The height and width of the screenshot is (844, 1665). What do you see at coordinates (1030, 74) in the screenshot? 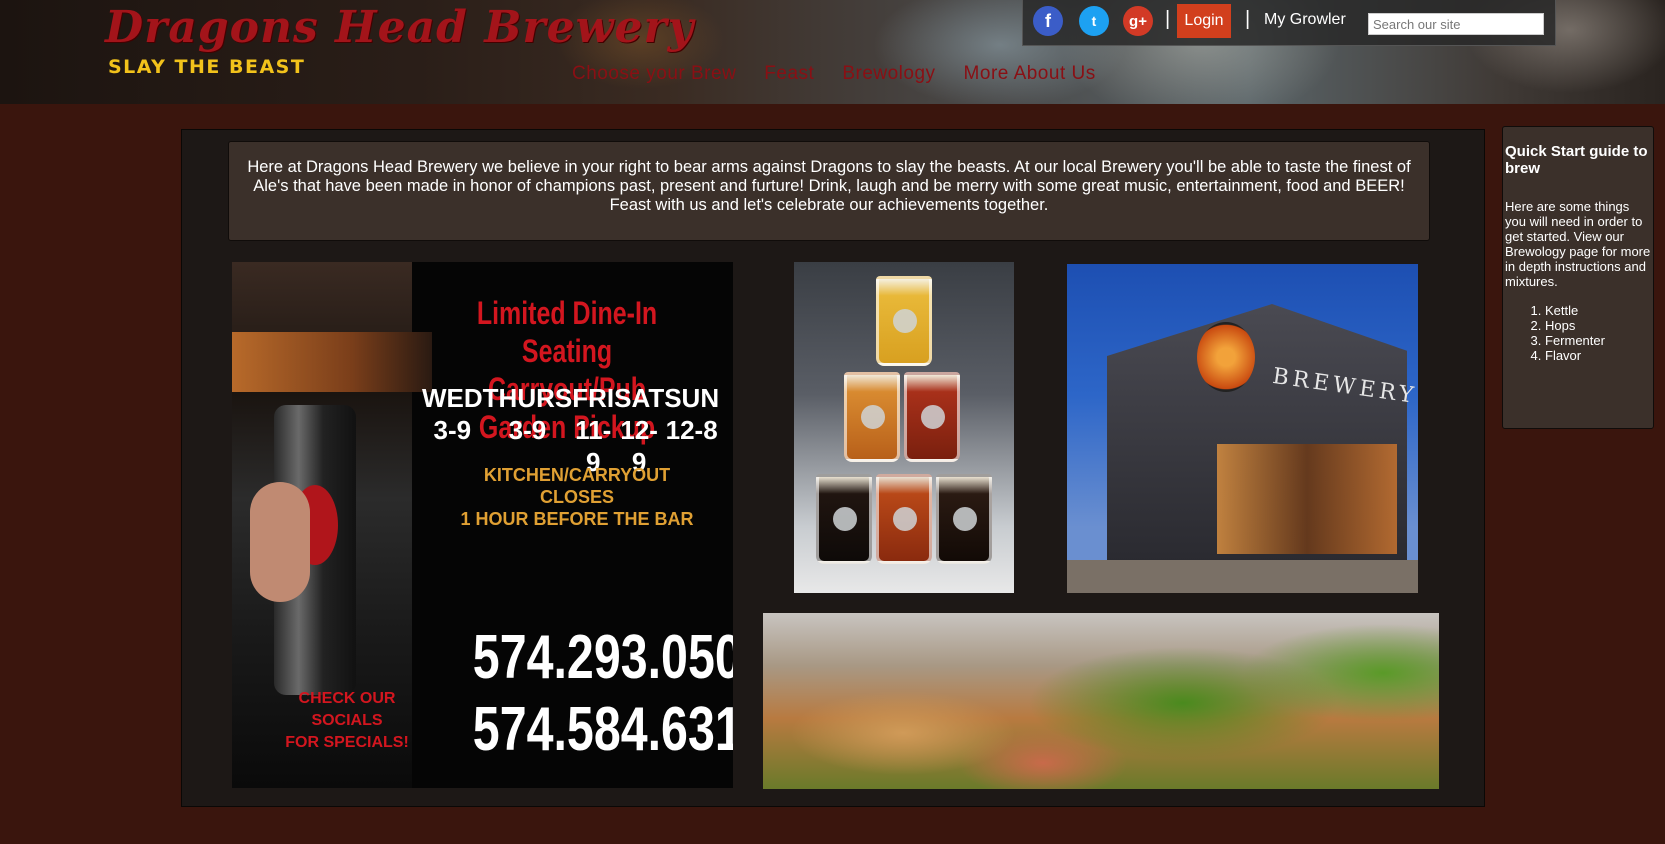
I see `nav-more-about-us: More About Us` at bounding box center [1030, 74].